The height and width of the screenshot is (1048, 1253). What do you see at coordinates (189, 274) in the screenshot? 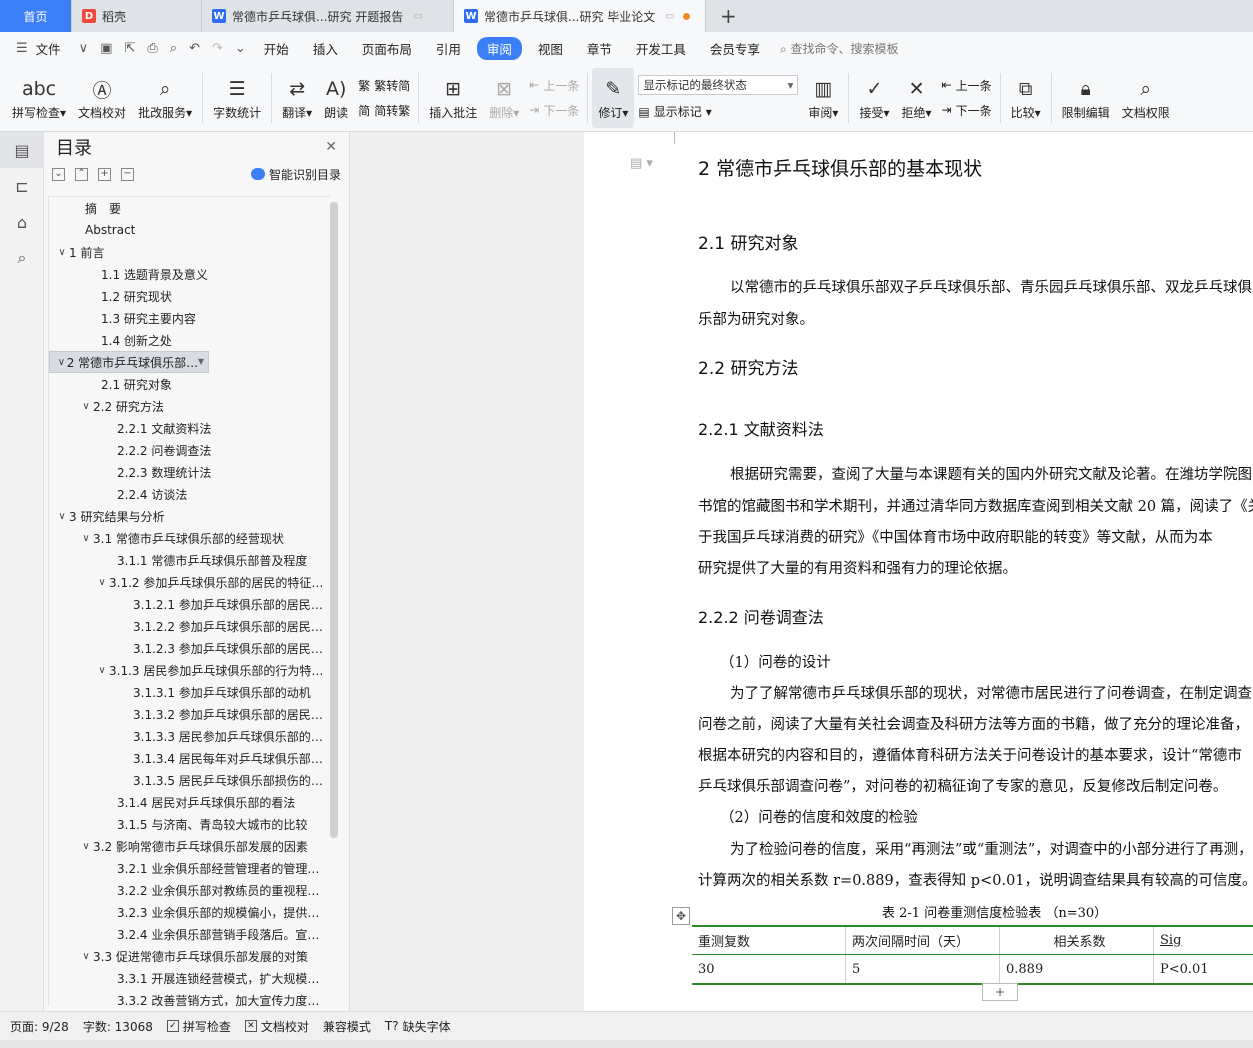
I see `toc-item: 1.1 选题背景及意义` at bounding box center [189, 274].